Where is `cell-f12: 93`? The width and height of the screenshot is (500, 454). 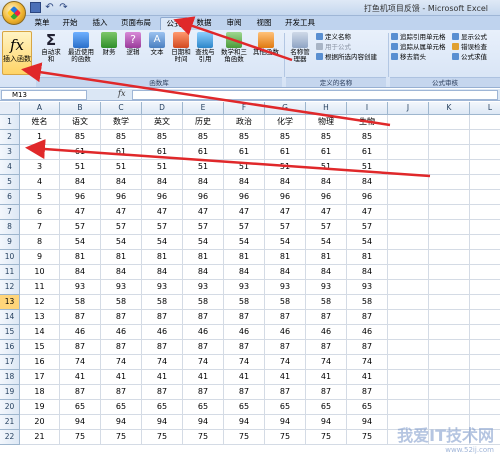 cell-f12: 93 is located at coordinates (244, 287).